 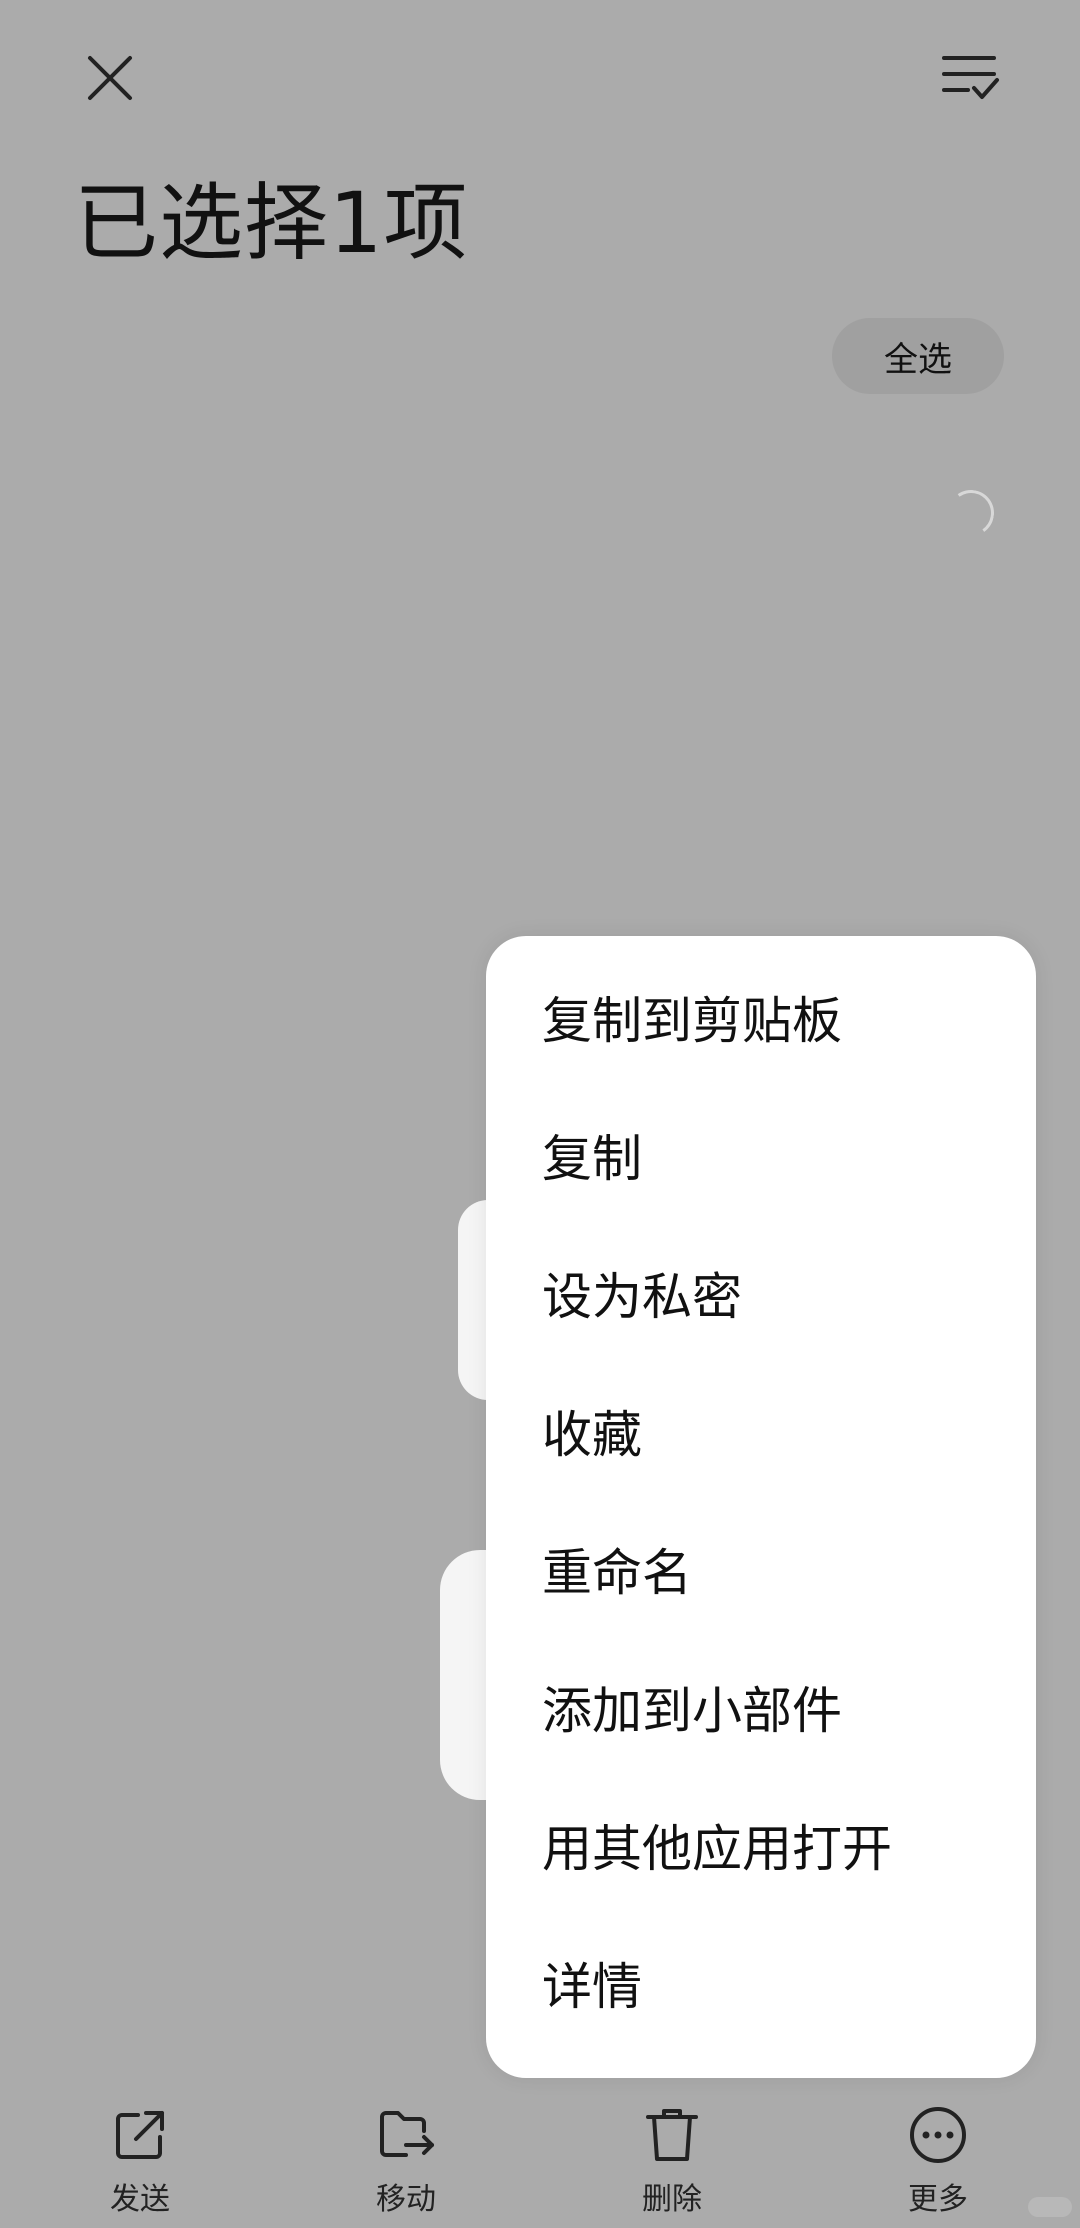 What do you see at coordinates (761, 1017) in the screenshot?
I see `menu-item-copy-to-clipboard: 复制到剪贴板` at bounding box center [761, 1017].